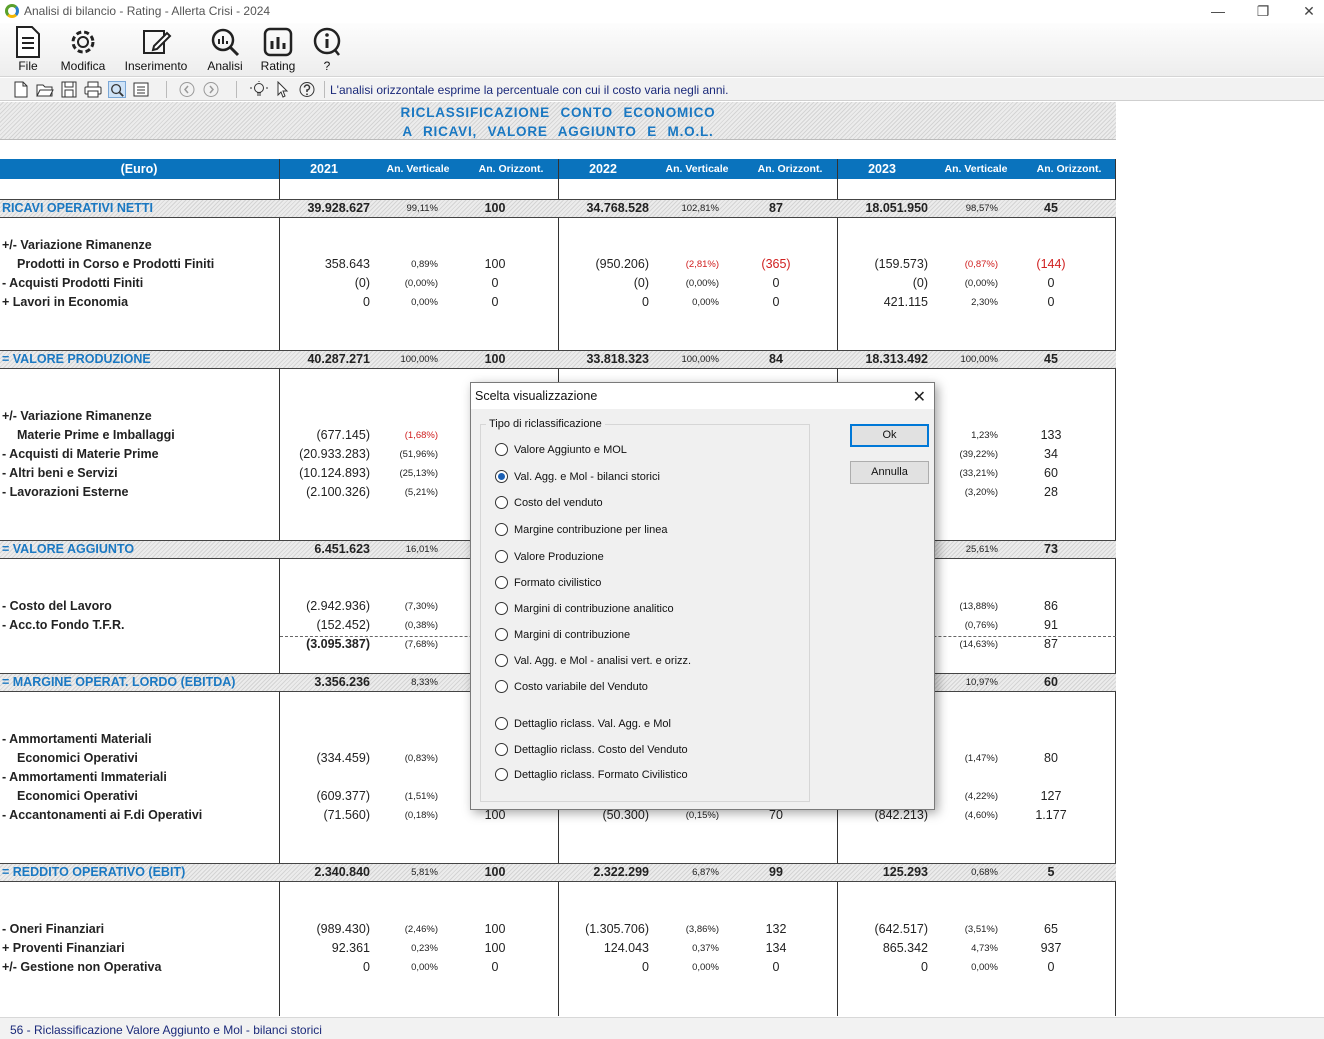  I want to click on ribbon-modifica-button: Modifica, so click(83, 49).